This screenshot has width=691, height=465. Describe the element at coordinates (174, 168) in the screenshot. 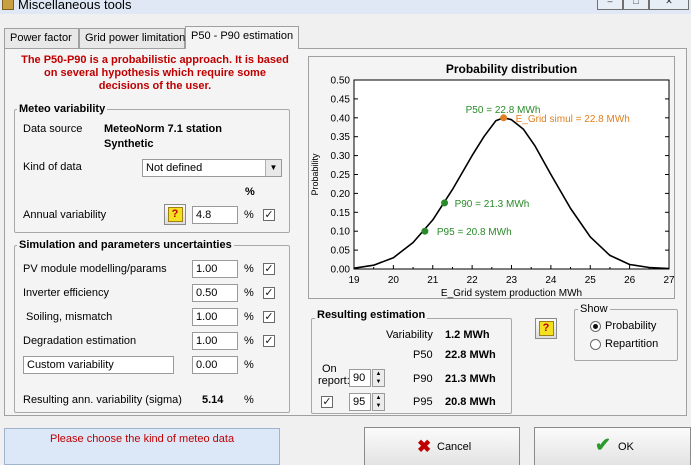

I see `kind-of-data-value: Not defined` at that location.